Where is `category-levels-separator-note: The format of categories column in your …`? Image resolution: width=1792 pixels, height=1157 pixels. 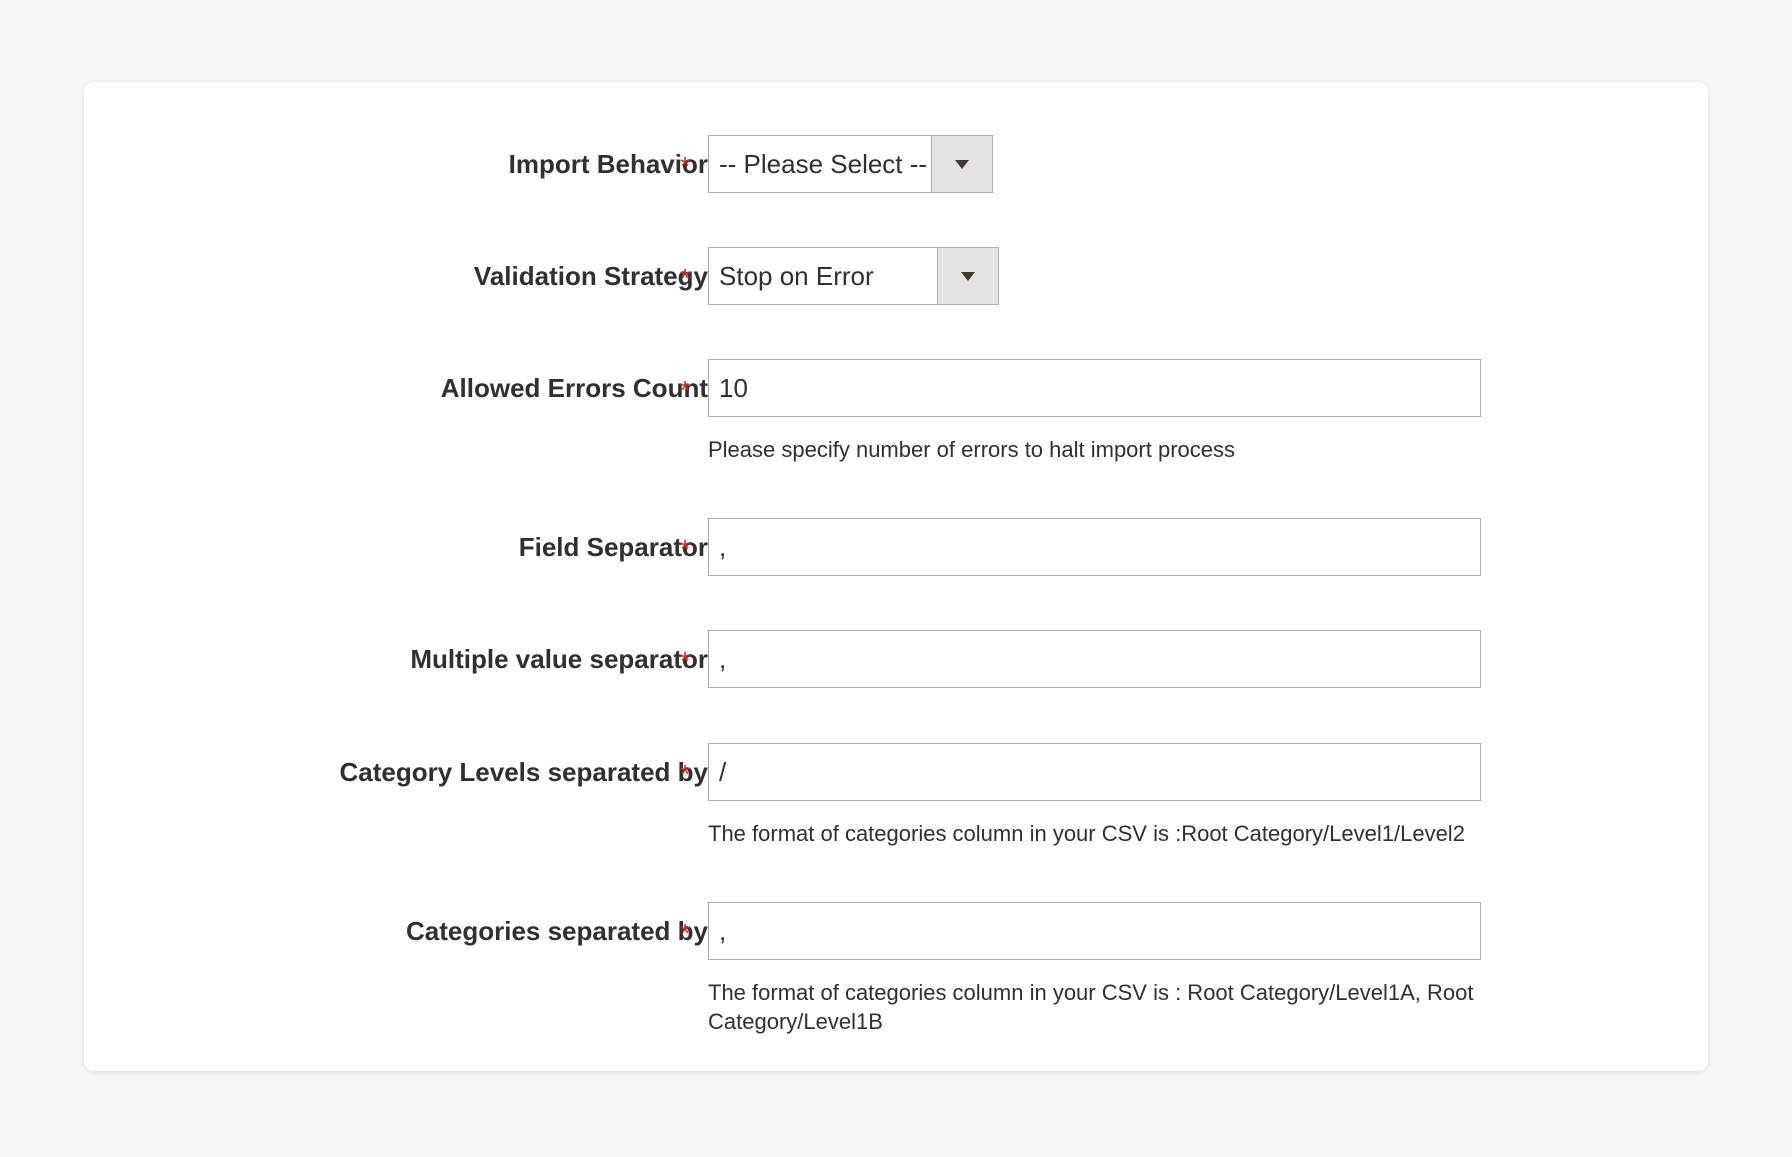 category-levels-separator-note: The format of categories column in your … is located at coordinates (1086, 833).